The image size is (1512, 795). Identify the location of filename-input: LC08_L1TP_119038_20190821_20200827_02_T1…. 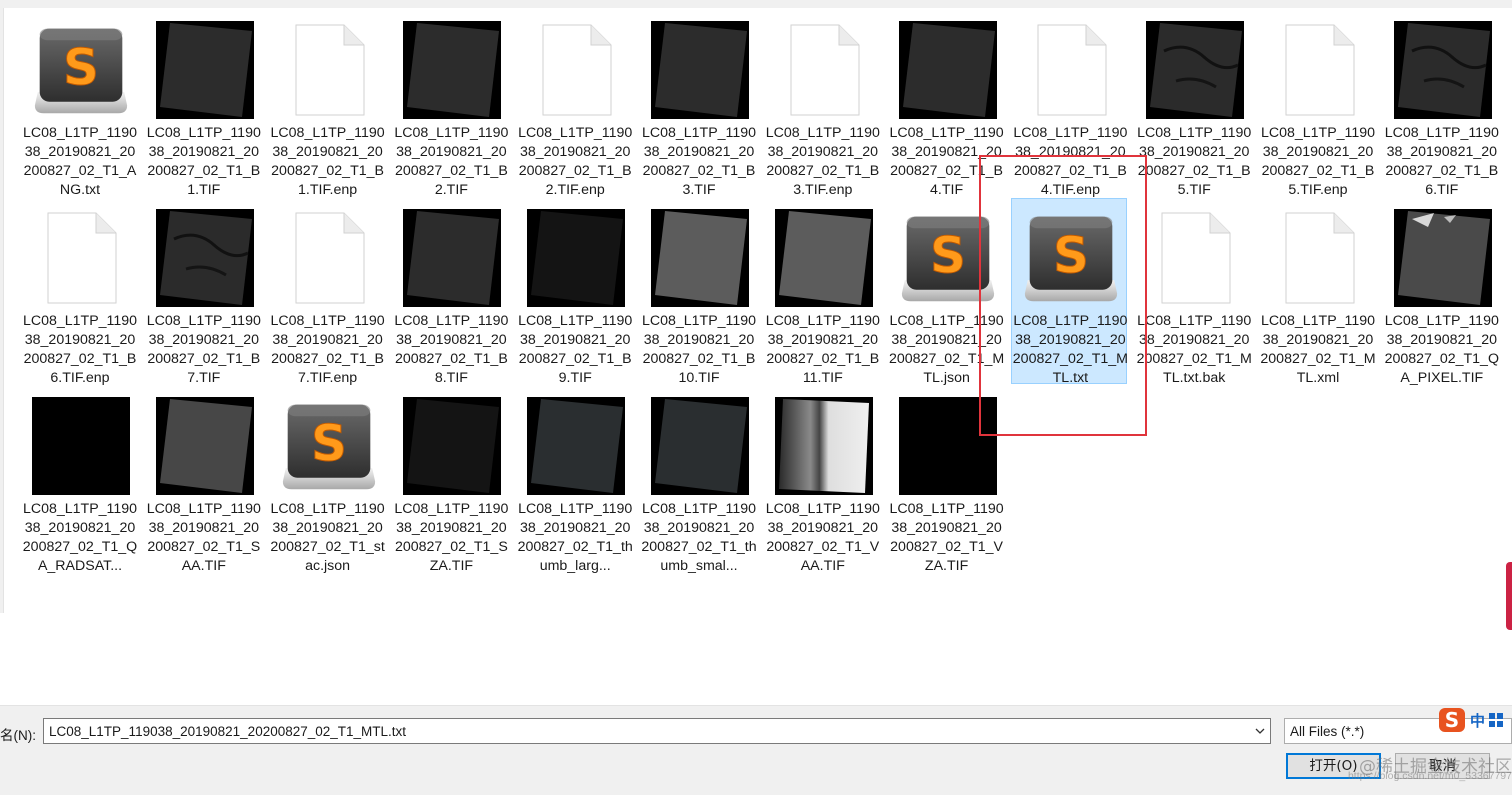
(657, 731).